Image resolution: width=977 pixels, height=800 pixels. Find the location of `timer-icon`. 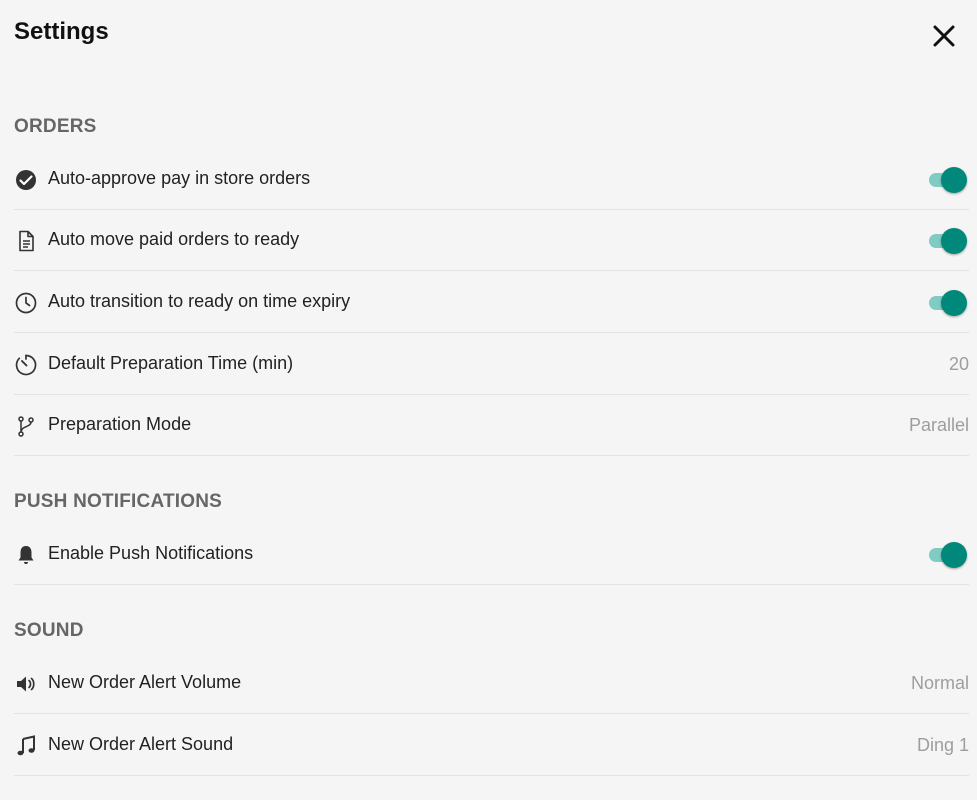

timer-icon is located at coordinates (26, 365).